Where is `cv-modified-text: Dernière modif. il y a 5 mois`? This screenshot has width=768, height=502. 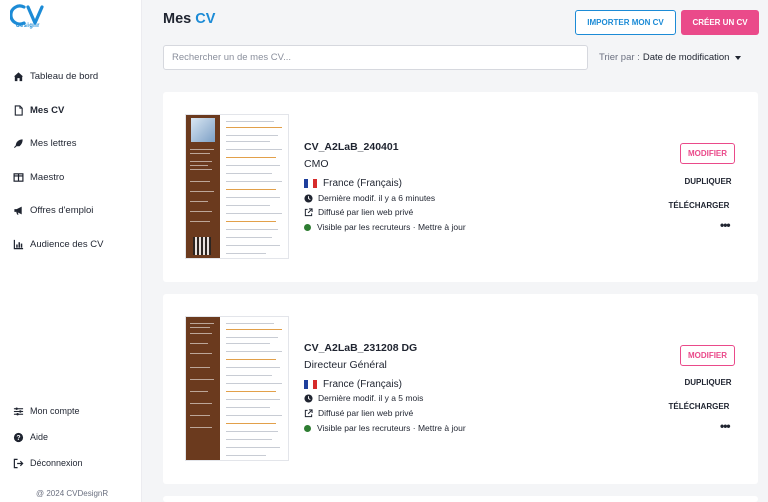
cv-modified-text: Dernière modif. il y a 5 mois is located at coordinates (371, 398).